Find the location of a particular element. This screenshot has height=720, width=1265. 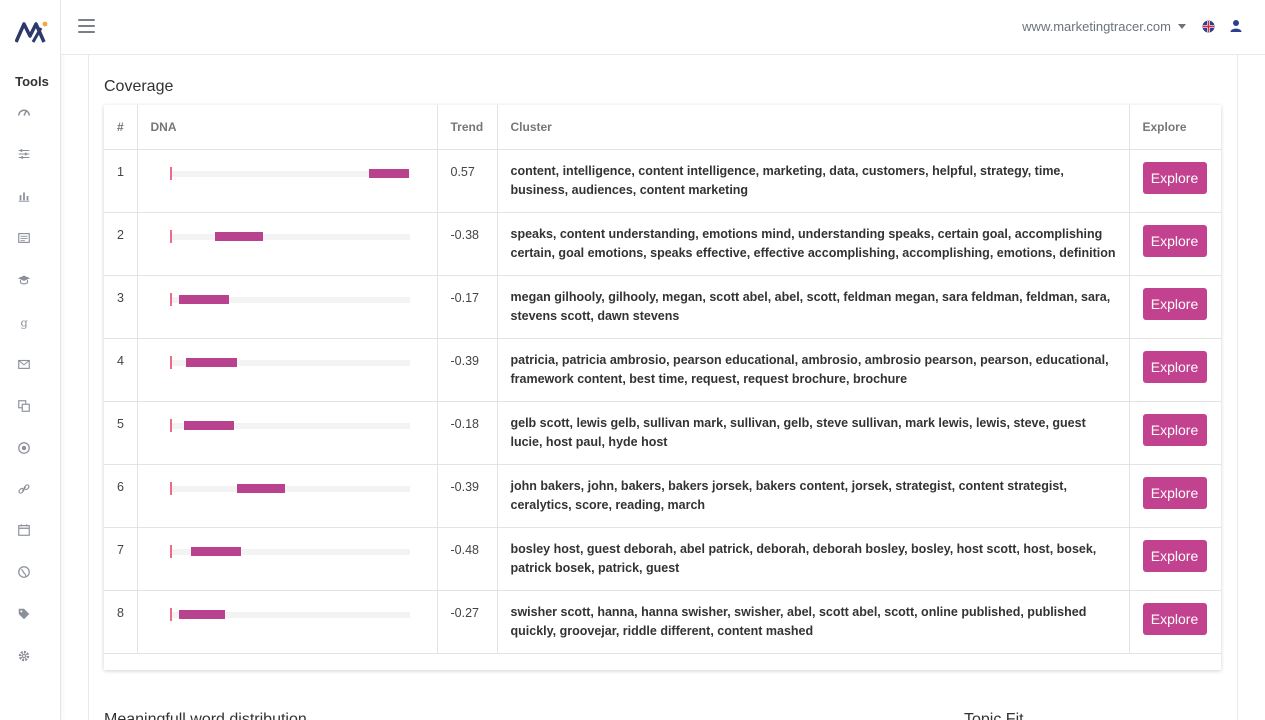

col-header-trend: Trend is located at coordinates (467, 127).